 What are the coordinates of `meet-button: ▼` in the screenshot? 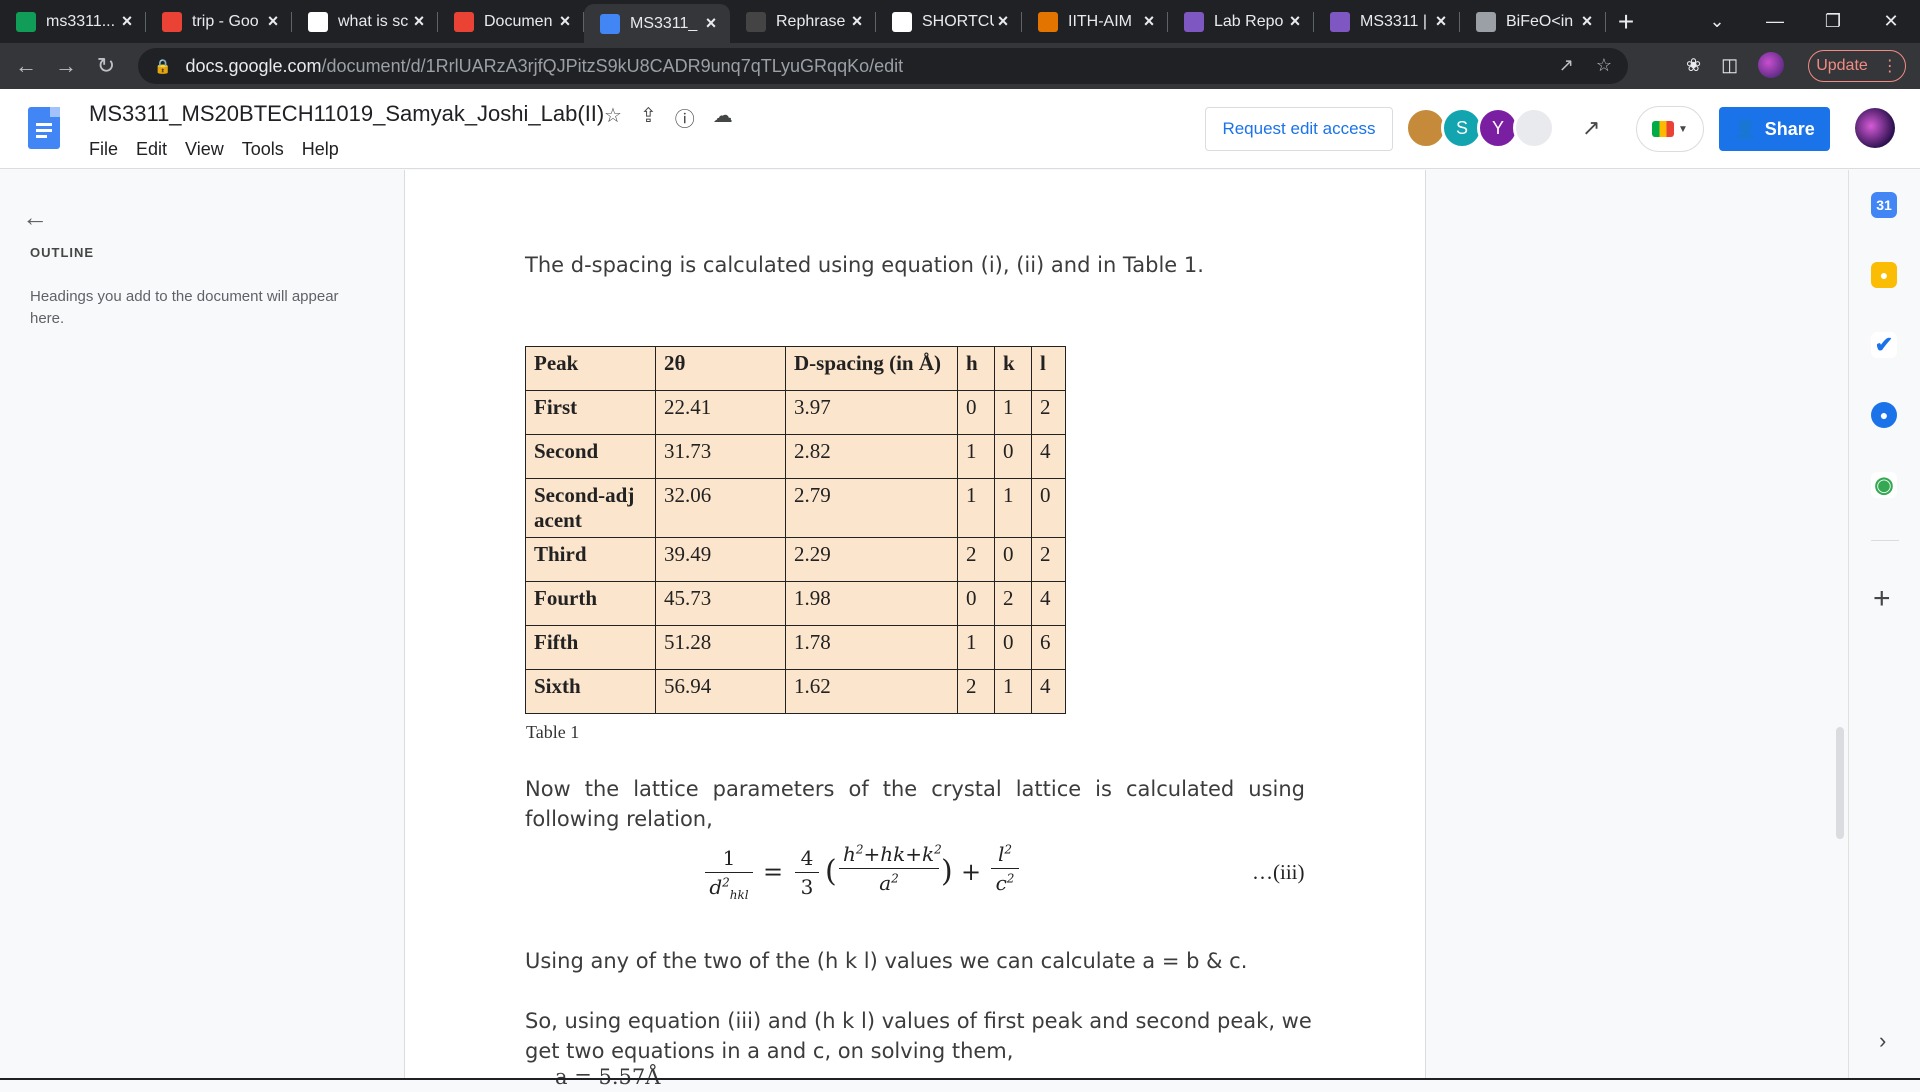 It's located at (1670, 129).